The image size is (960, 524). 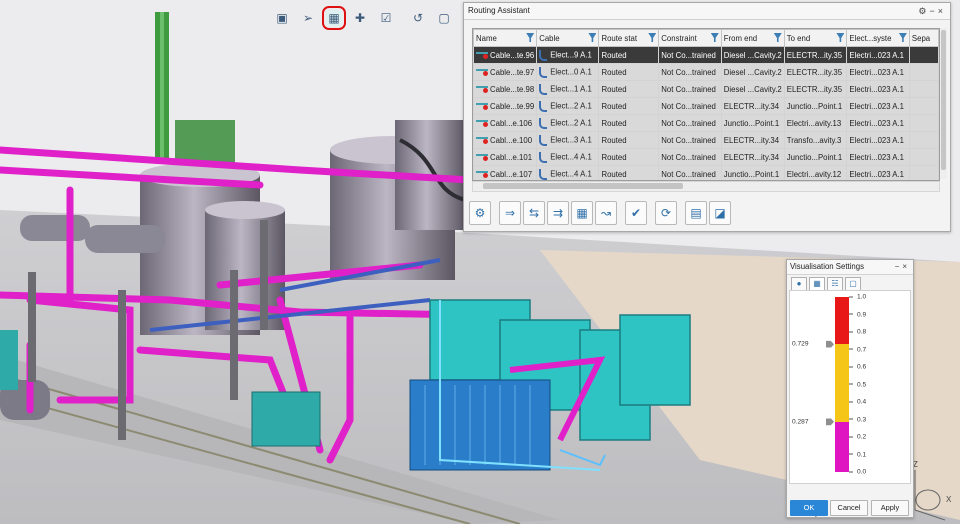 I want to click on column-header: Constraint, so click(x=690, y=38).